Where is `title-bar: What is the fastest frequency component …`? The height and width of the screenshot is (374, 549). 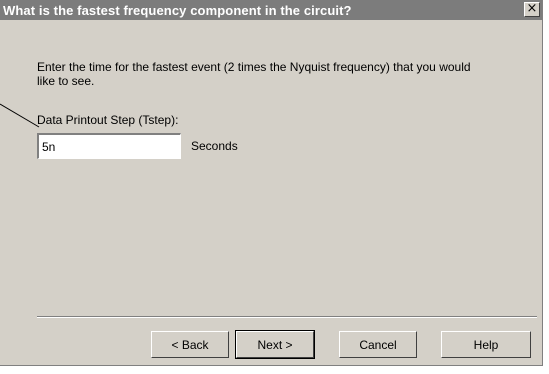 title-bar: What is the fastest frequency component … is located at coordinates (271, 10).